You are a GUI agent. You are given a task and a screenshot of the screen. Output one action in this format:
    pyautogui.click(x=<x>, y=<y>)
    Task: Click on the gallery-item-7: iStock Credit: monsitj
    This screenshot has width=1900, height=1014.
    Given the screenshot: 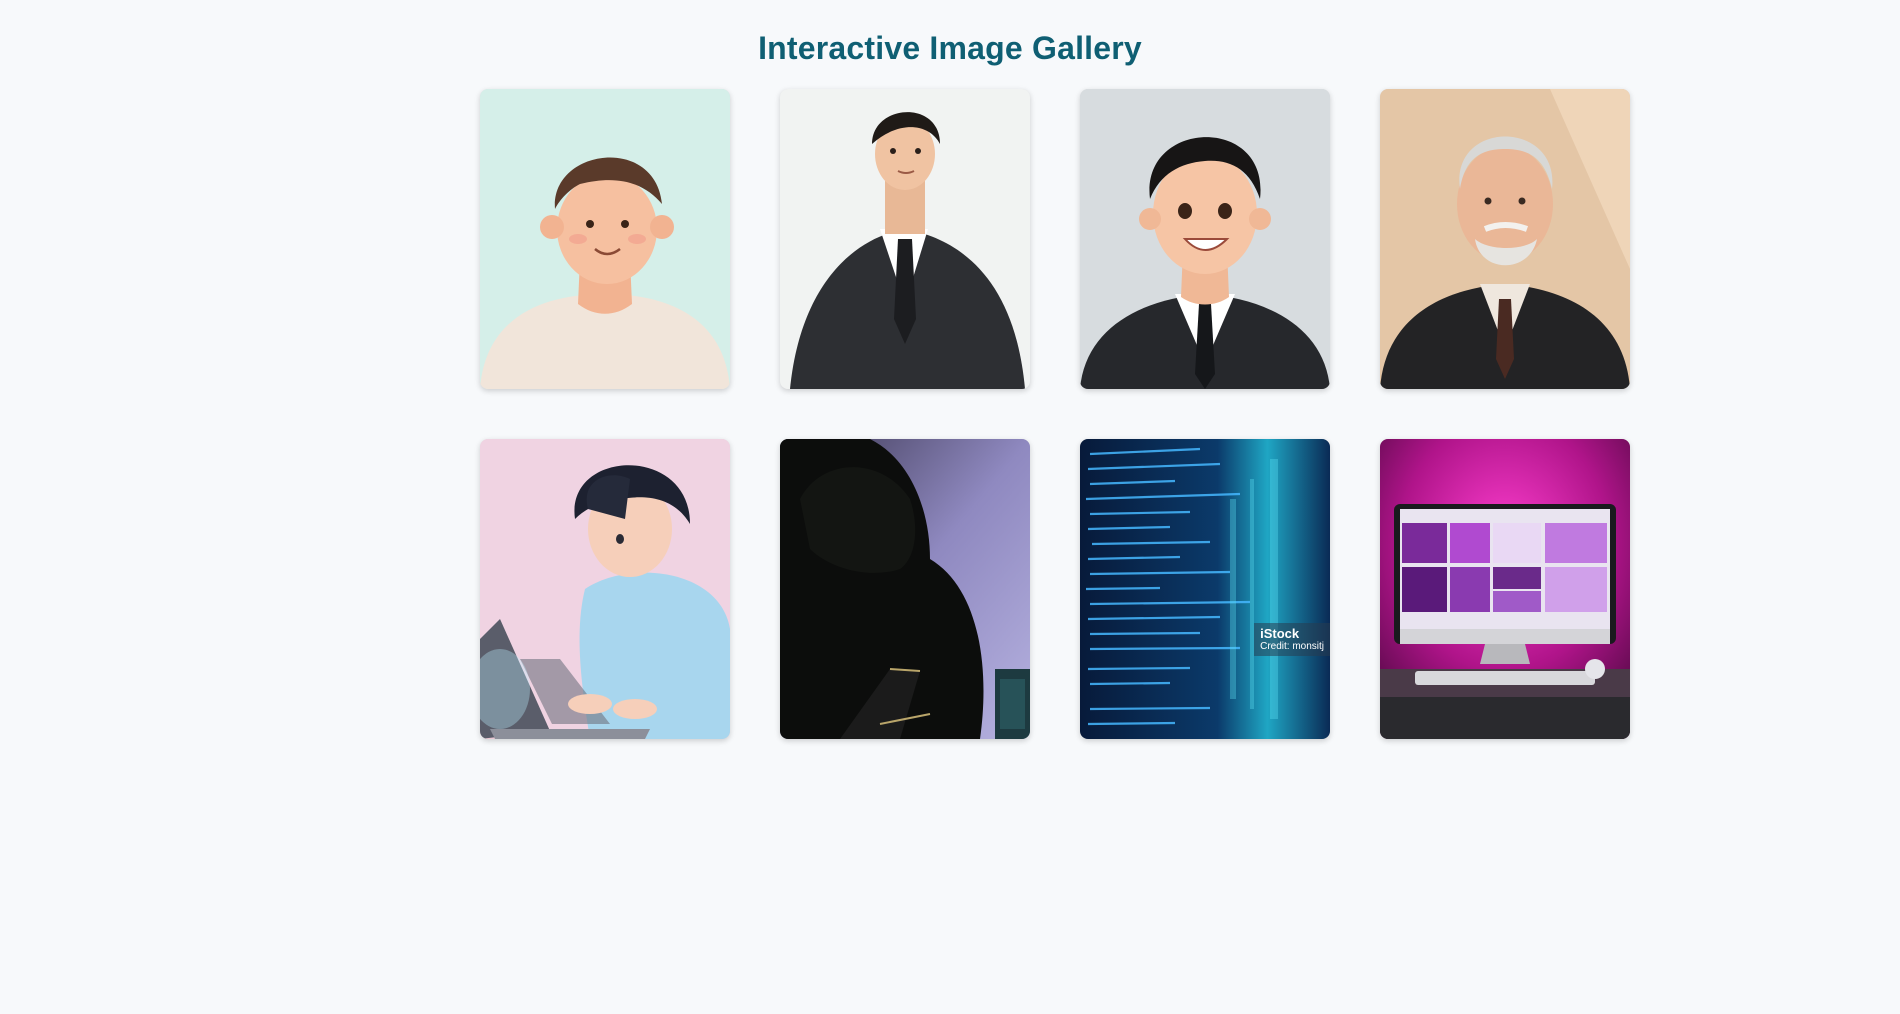 What is the action you would take?
    pyautogui.click(x=1205, y=589)
    